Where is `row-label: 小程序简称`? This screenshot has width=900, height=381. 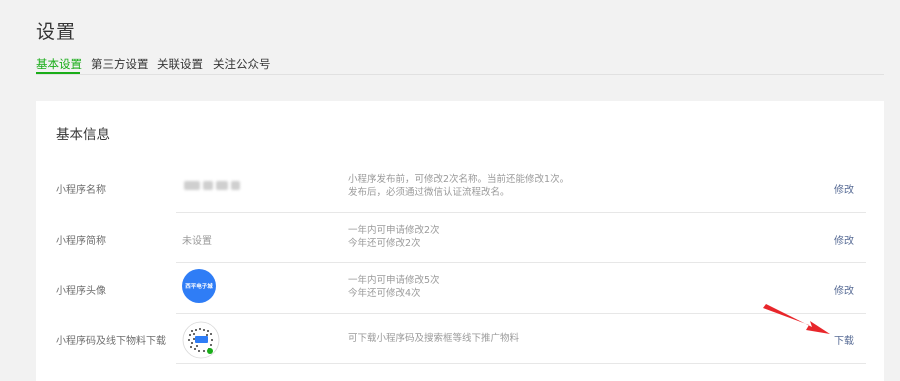
row-label: 小程序简称 is located at coordinates (81, 241).